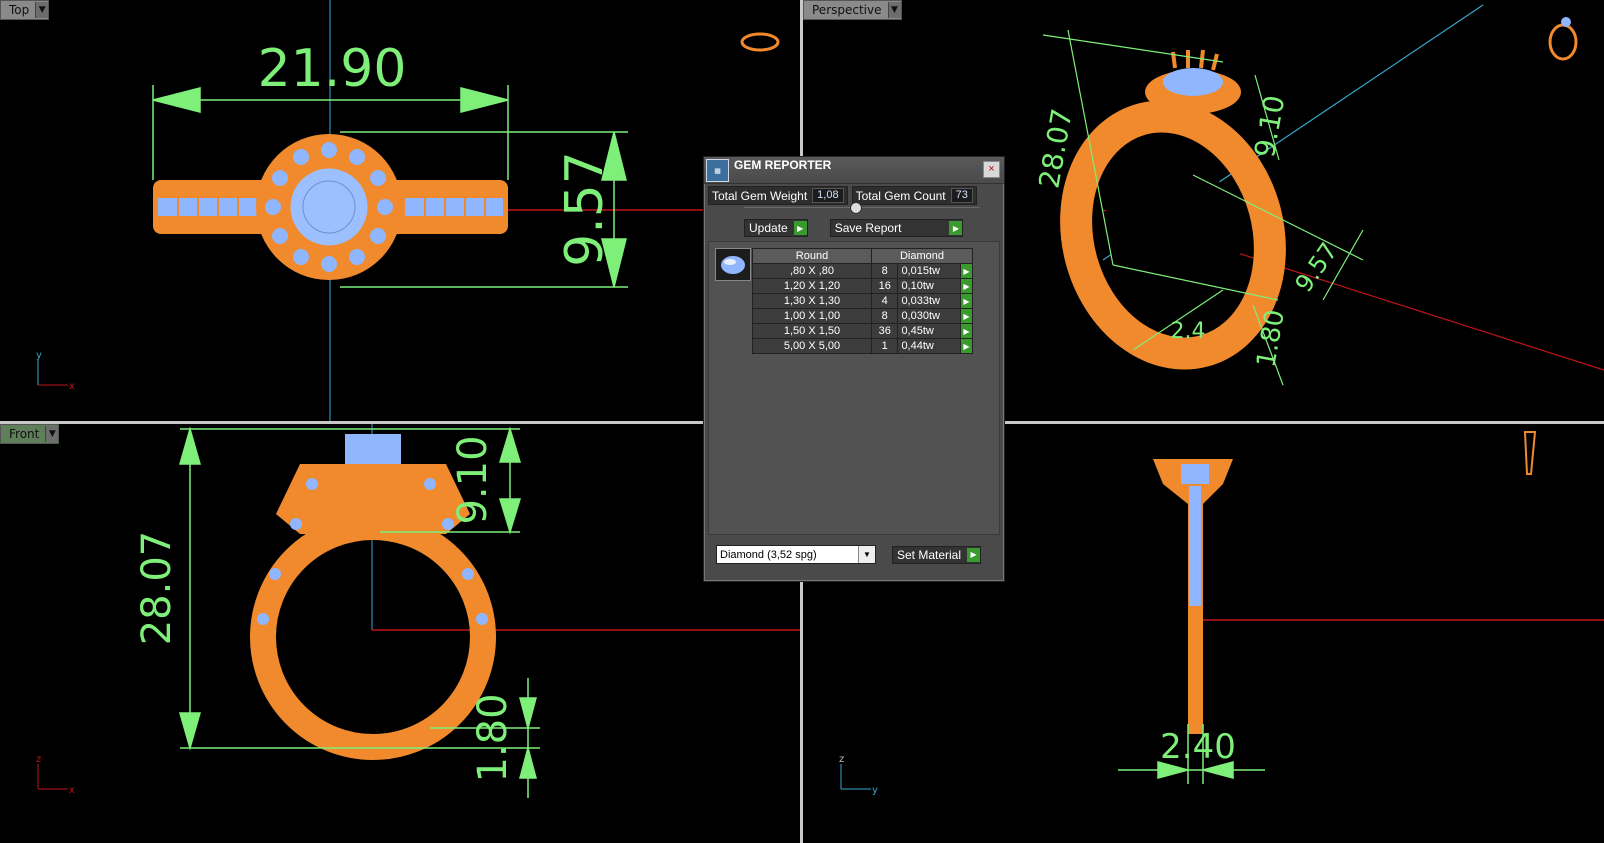 This screenshot has height=843, width=1604. What do you see at coordinates (783, 165) in the screenshot?
I see `dialog-title: GEM REPORTER` at bounding box center [783, 165].